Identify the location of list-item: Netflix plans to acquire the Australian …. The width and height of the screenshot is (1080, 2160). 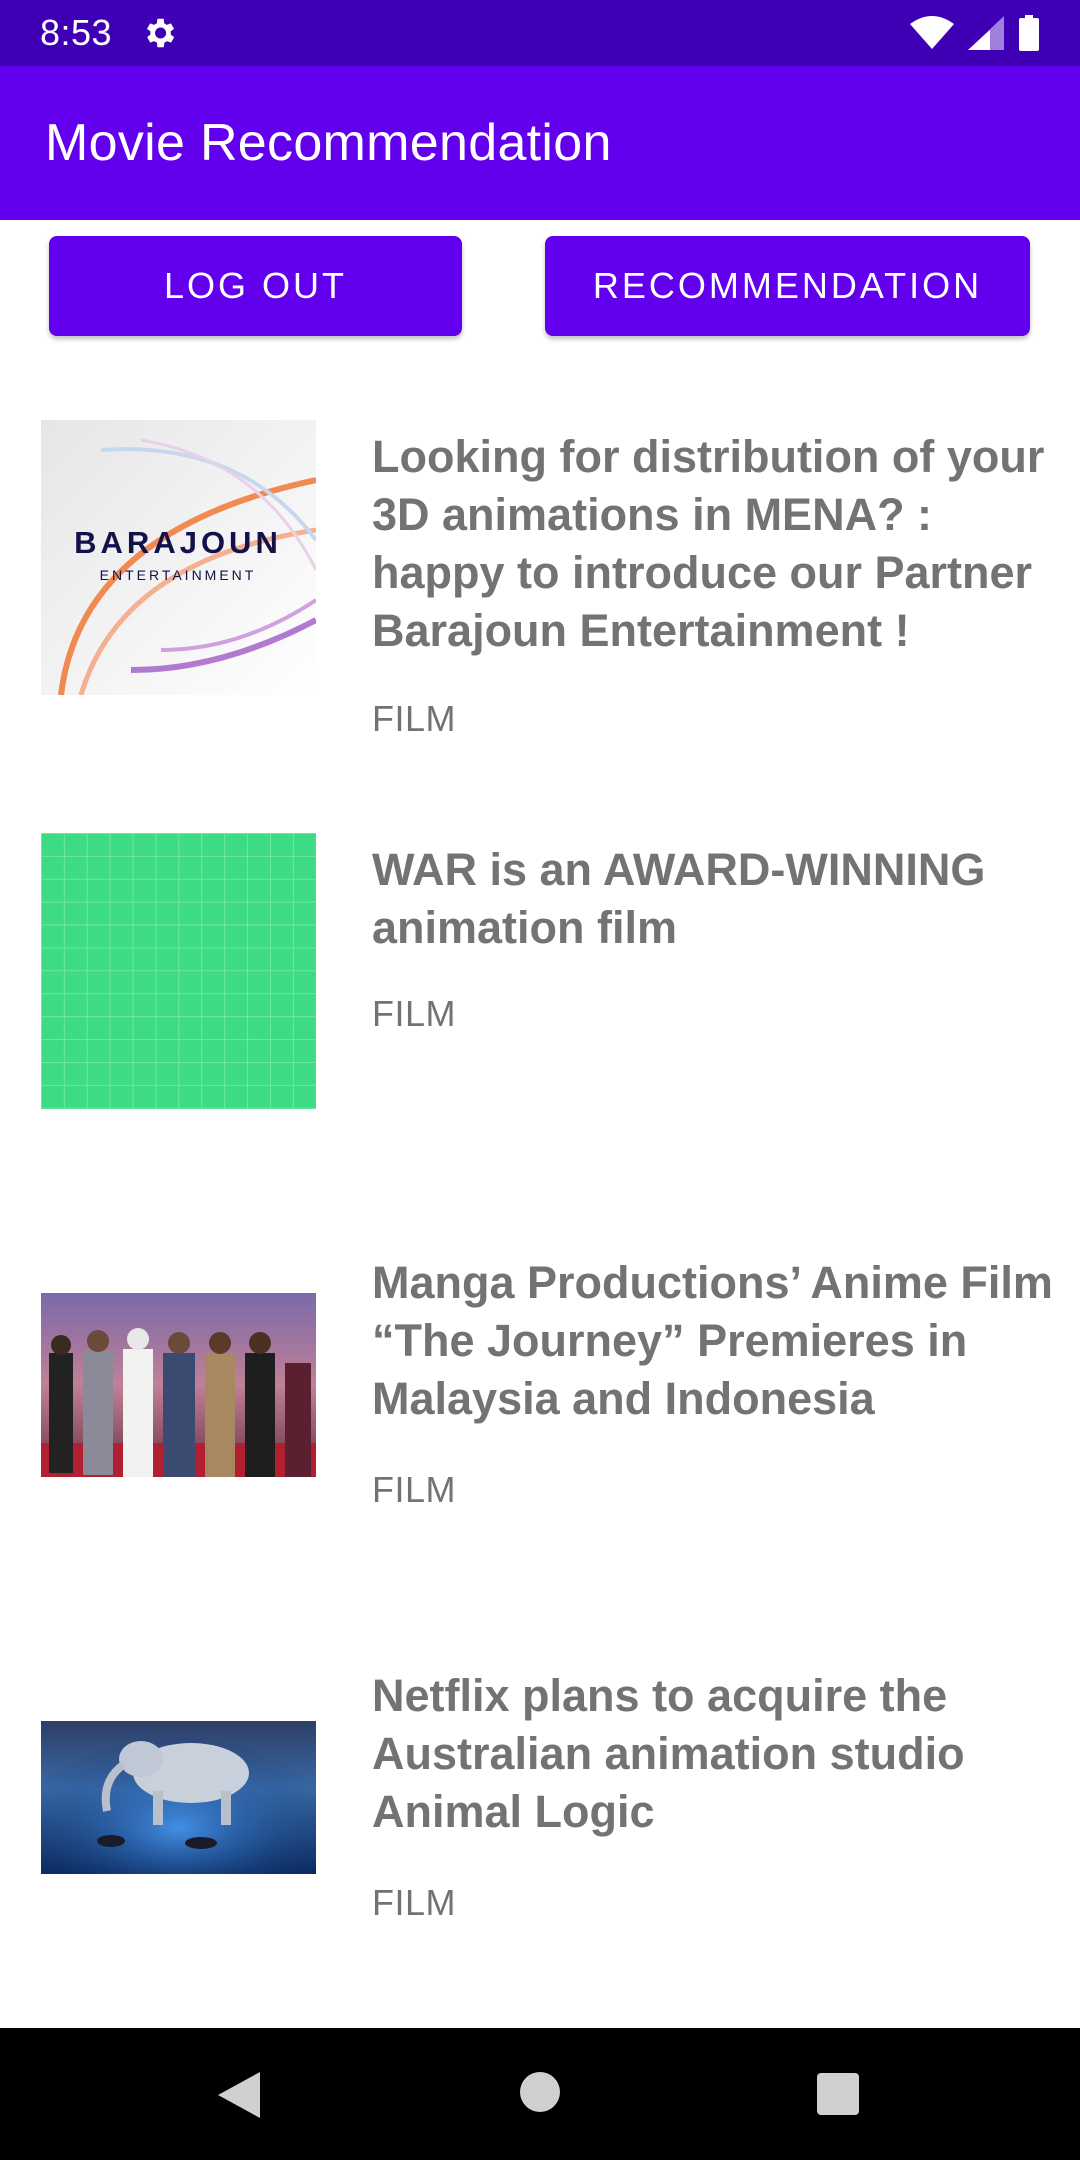
(540, 1809).